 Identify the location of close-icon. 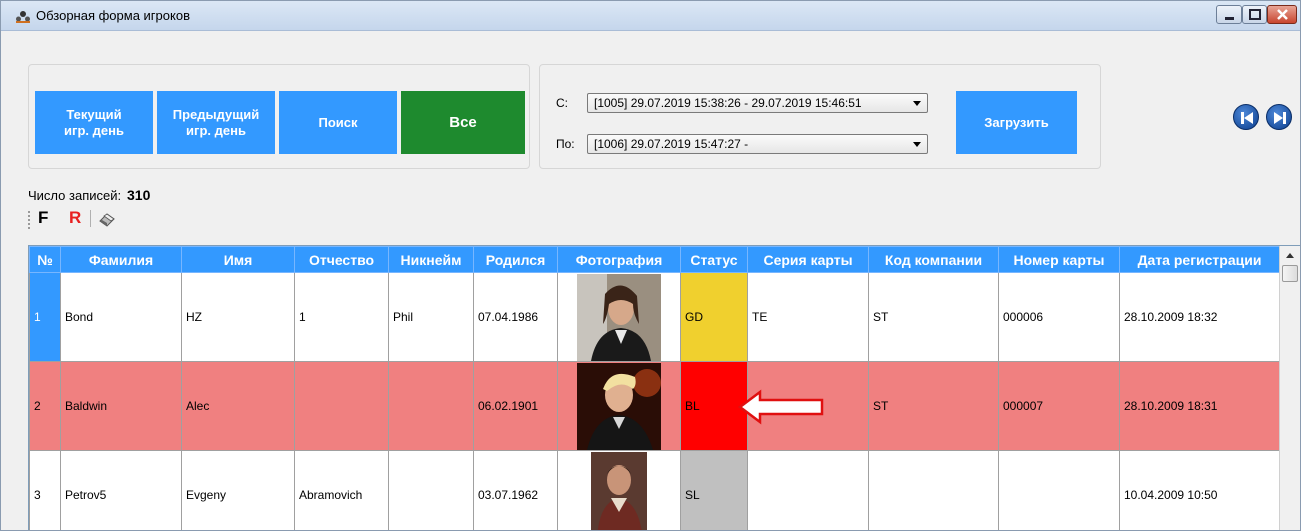
(1282, 14).